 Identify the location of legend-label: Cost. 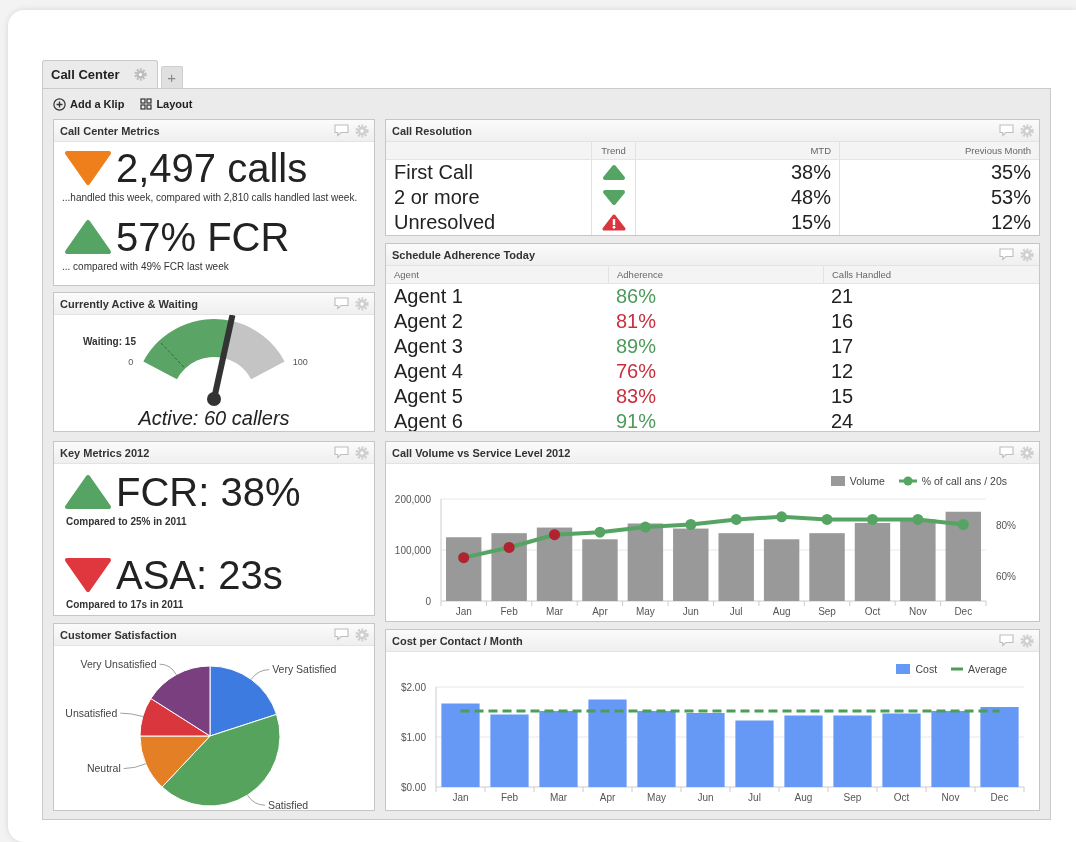
(926, 669).